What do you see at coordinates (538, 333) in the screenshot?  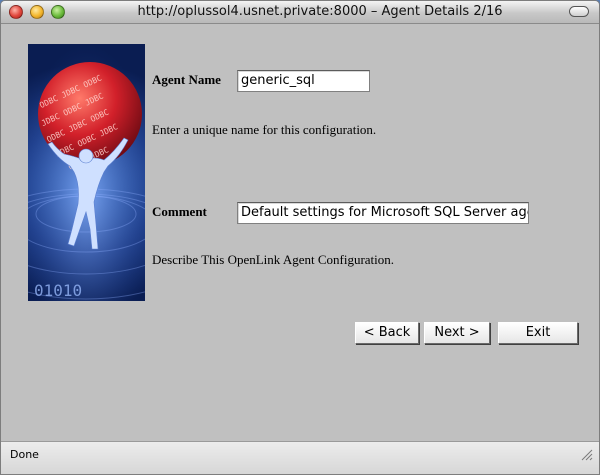 I see `exit-button: Exit` at bounding box center [538, 333].